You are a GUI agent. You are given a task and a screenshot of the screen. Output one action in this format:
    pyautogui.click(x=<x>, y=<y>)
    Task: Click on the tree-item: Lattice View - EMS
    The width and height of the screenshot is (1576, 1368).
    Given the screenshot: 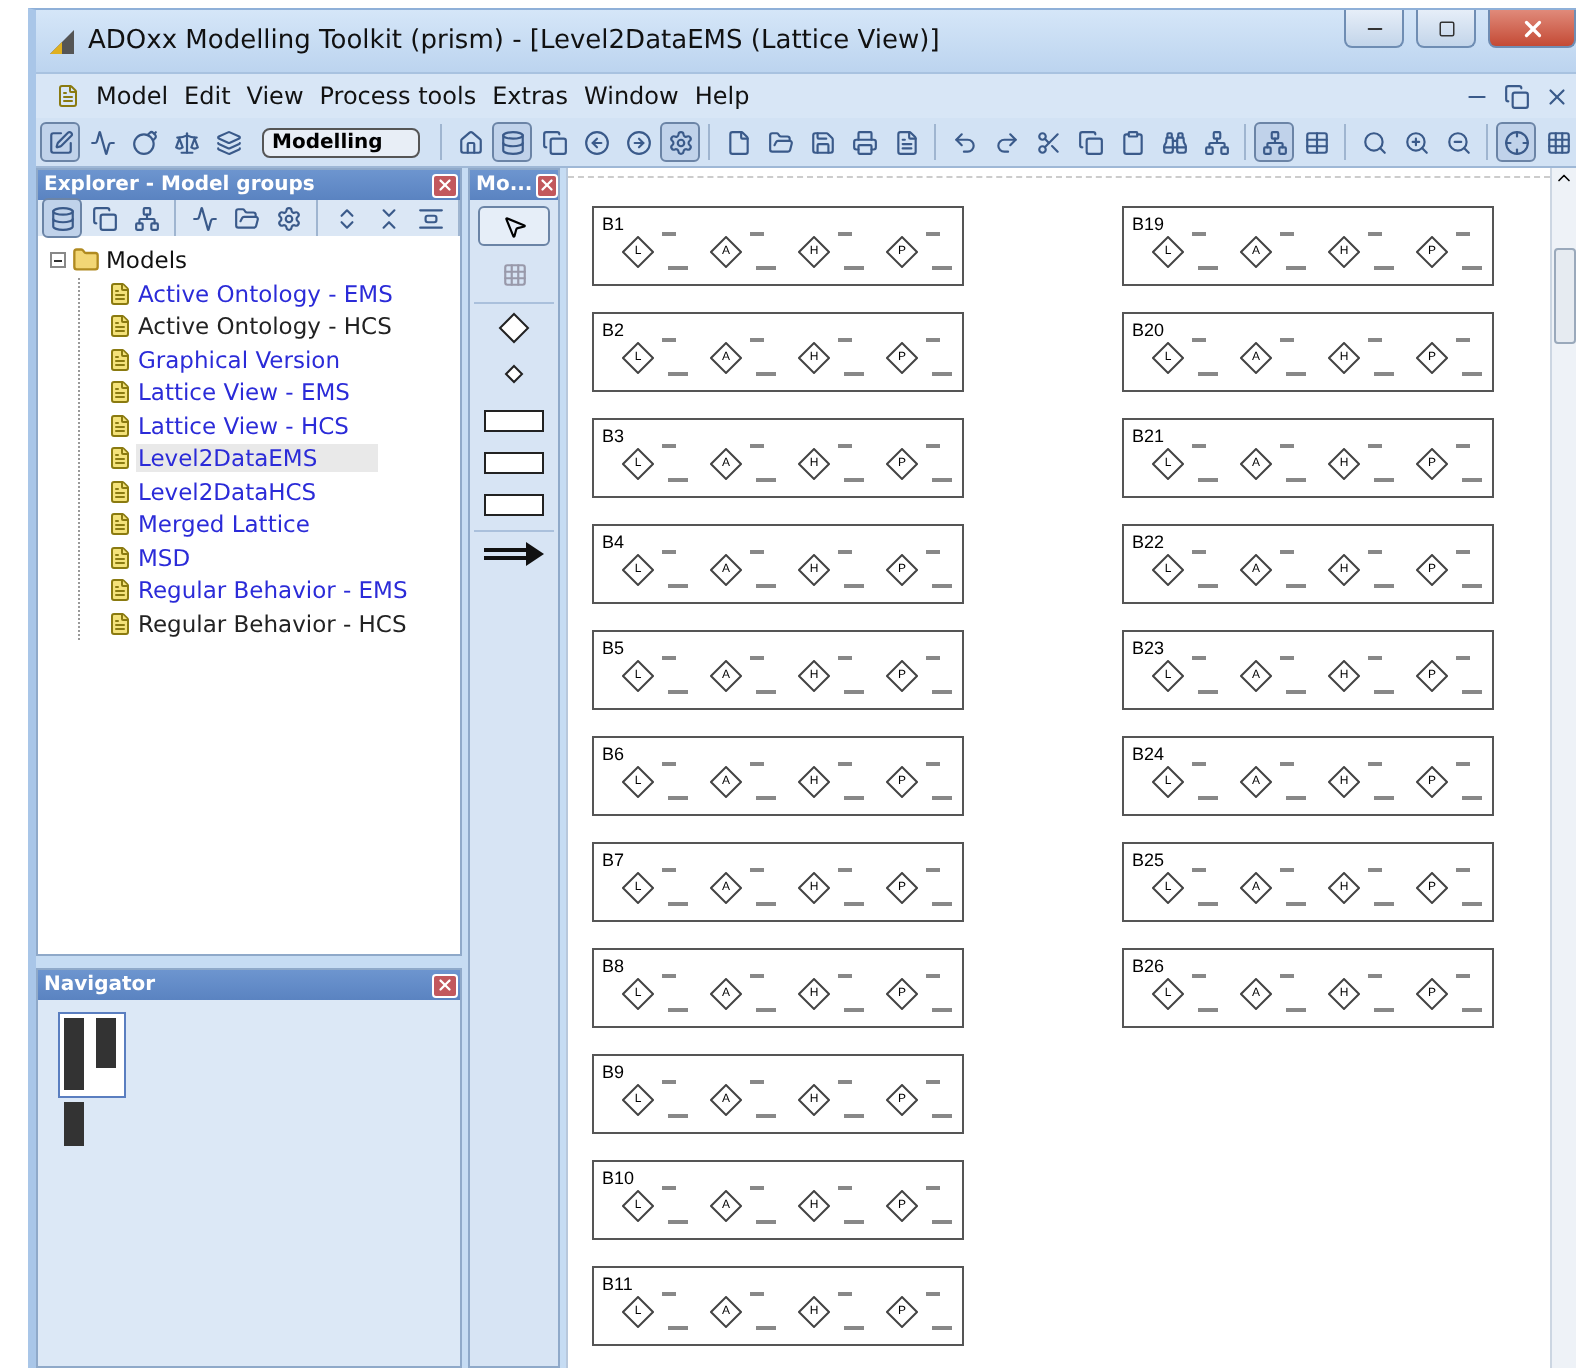 What is the action you would take?
    pyautogui.click(x=273, y=392)
    